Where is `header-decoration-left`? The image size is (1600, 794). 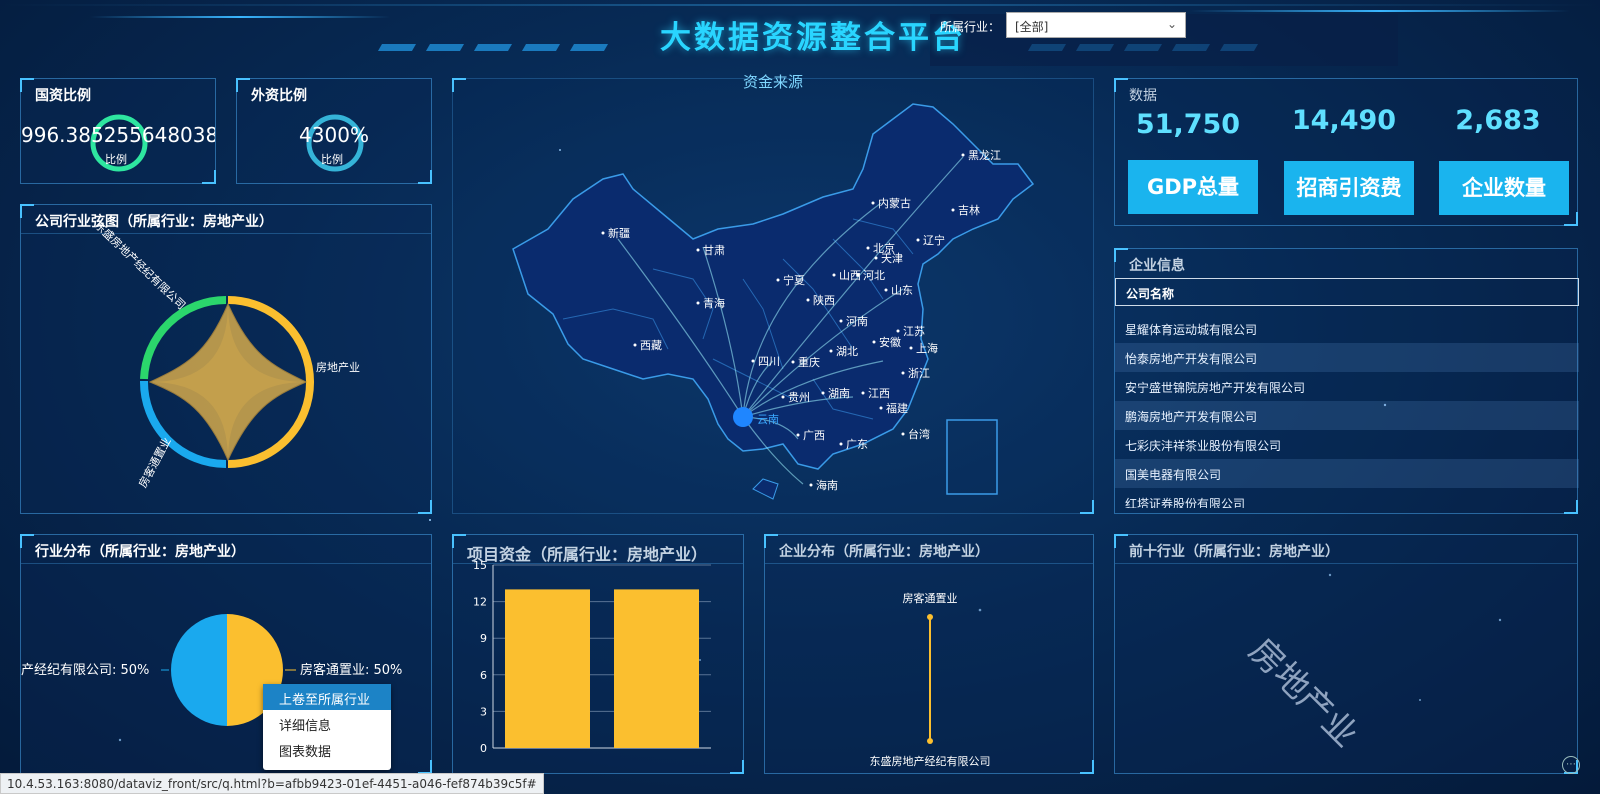 header-decoration-left is located at coordinates (493, 48).